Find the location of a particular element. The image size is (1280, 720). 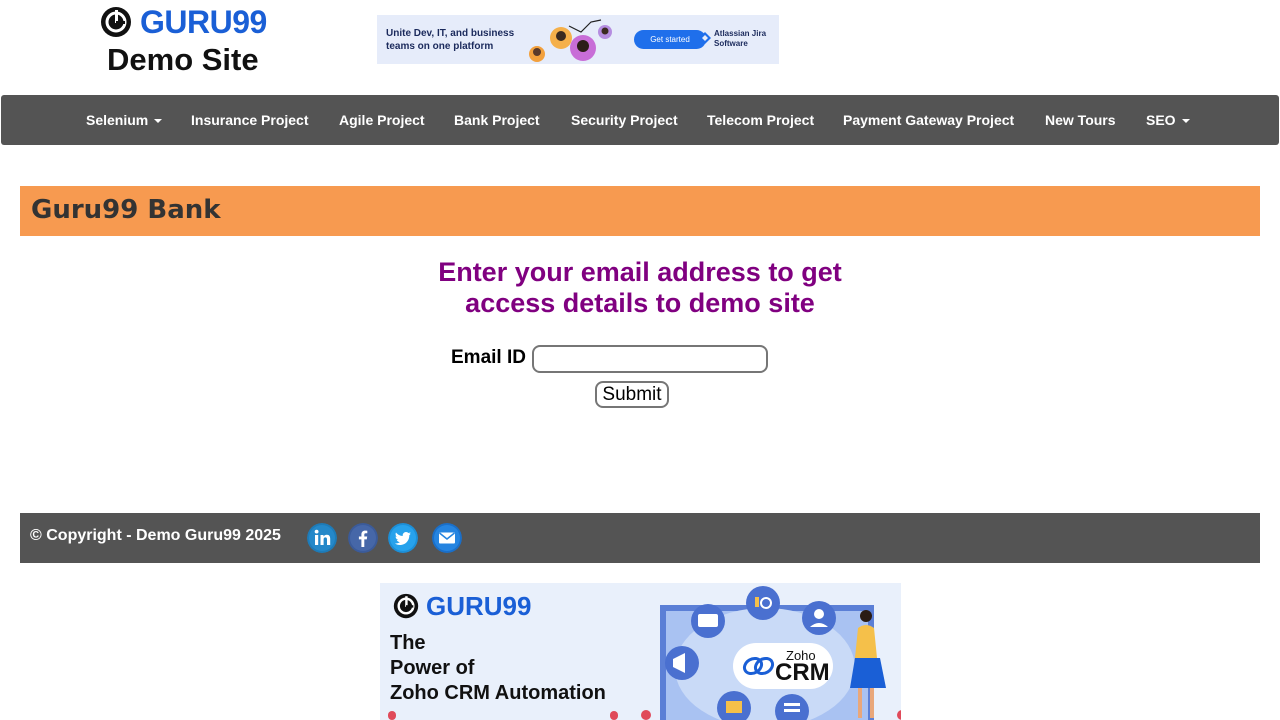

nav-item-security-project: Security Project is located at coordinates (624, 120).